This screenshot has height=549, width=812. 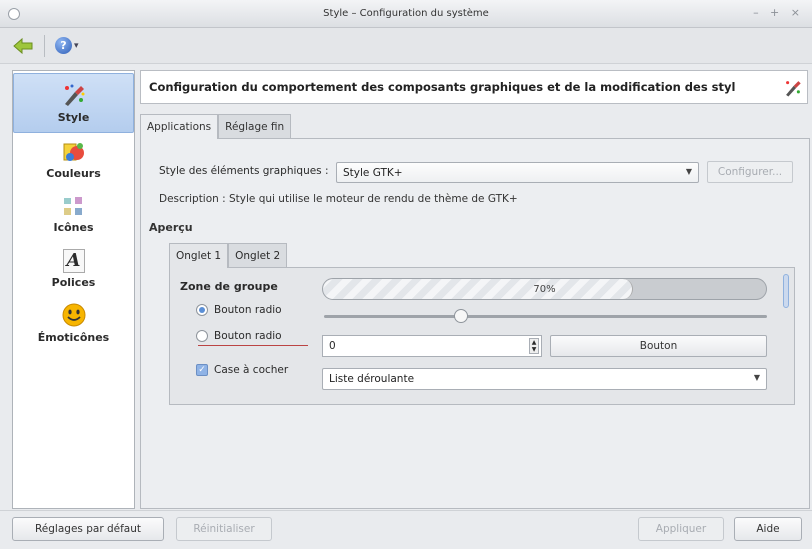 What do you see at coordinates (432, 346) in the screenshot?
I see `spinbox: 0 ▲ ▼` at bounding box center [432, 346].